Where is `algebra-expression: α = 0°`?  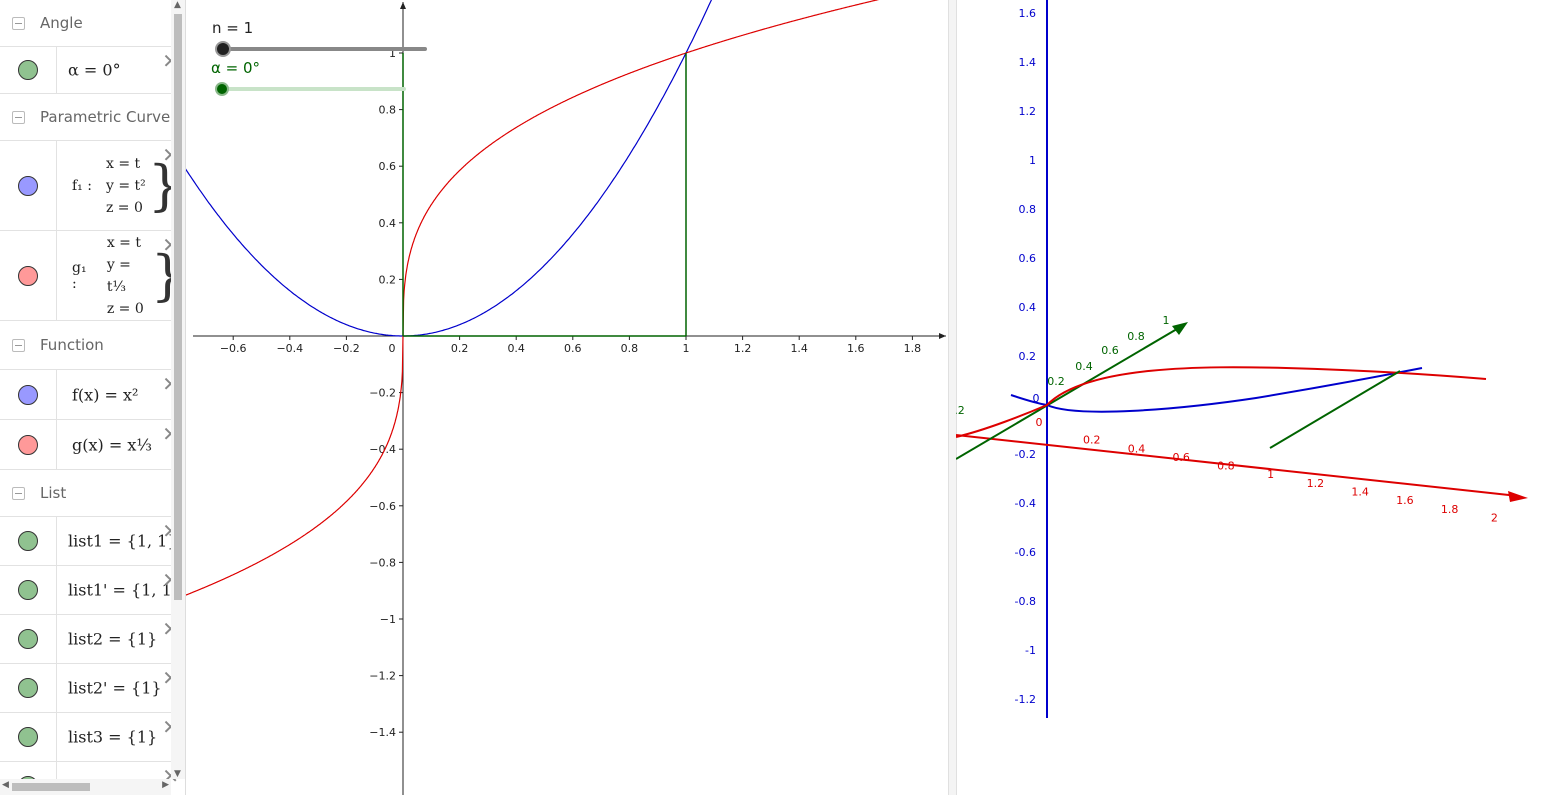 algebra-expression: α = 0° is located at coordinates (94, 70).